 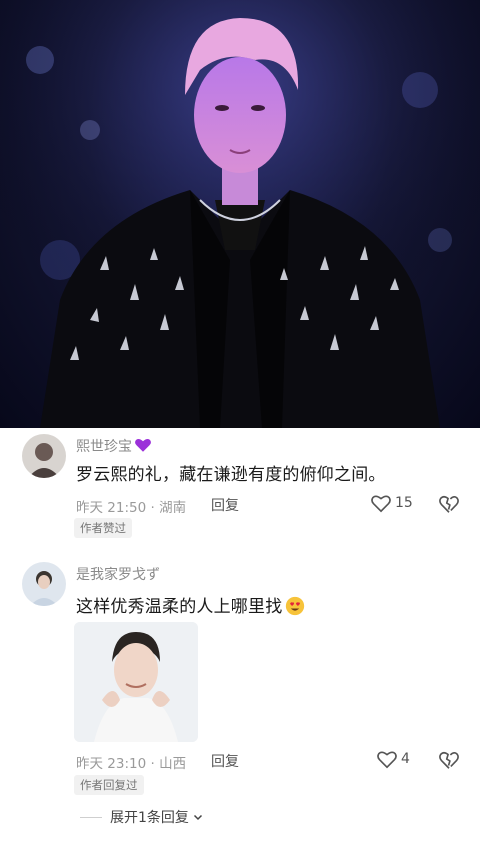 I want to click on username: 熙世珍宝, so click(x=104, y=447).